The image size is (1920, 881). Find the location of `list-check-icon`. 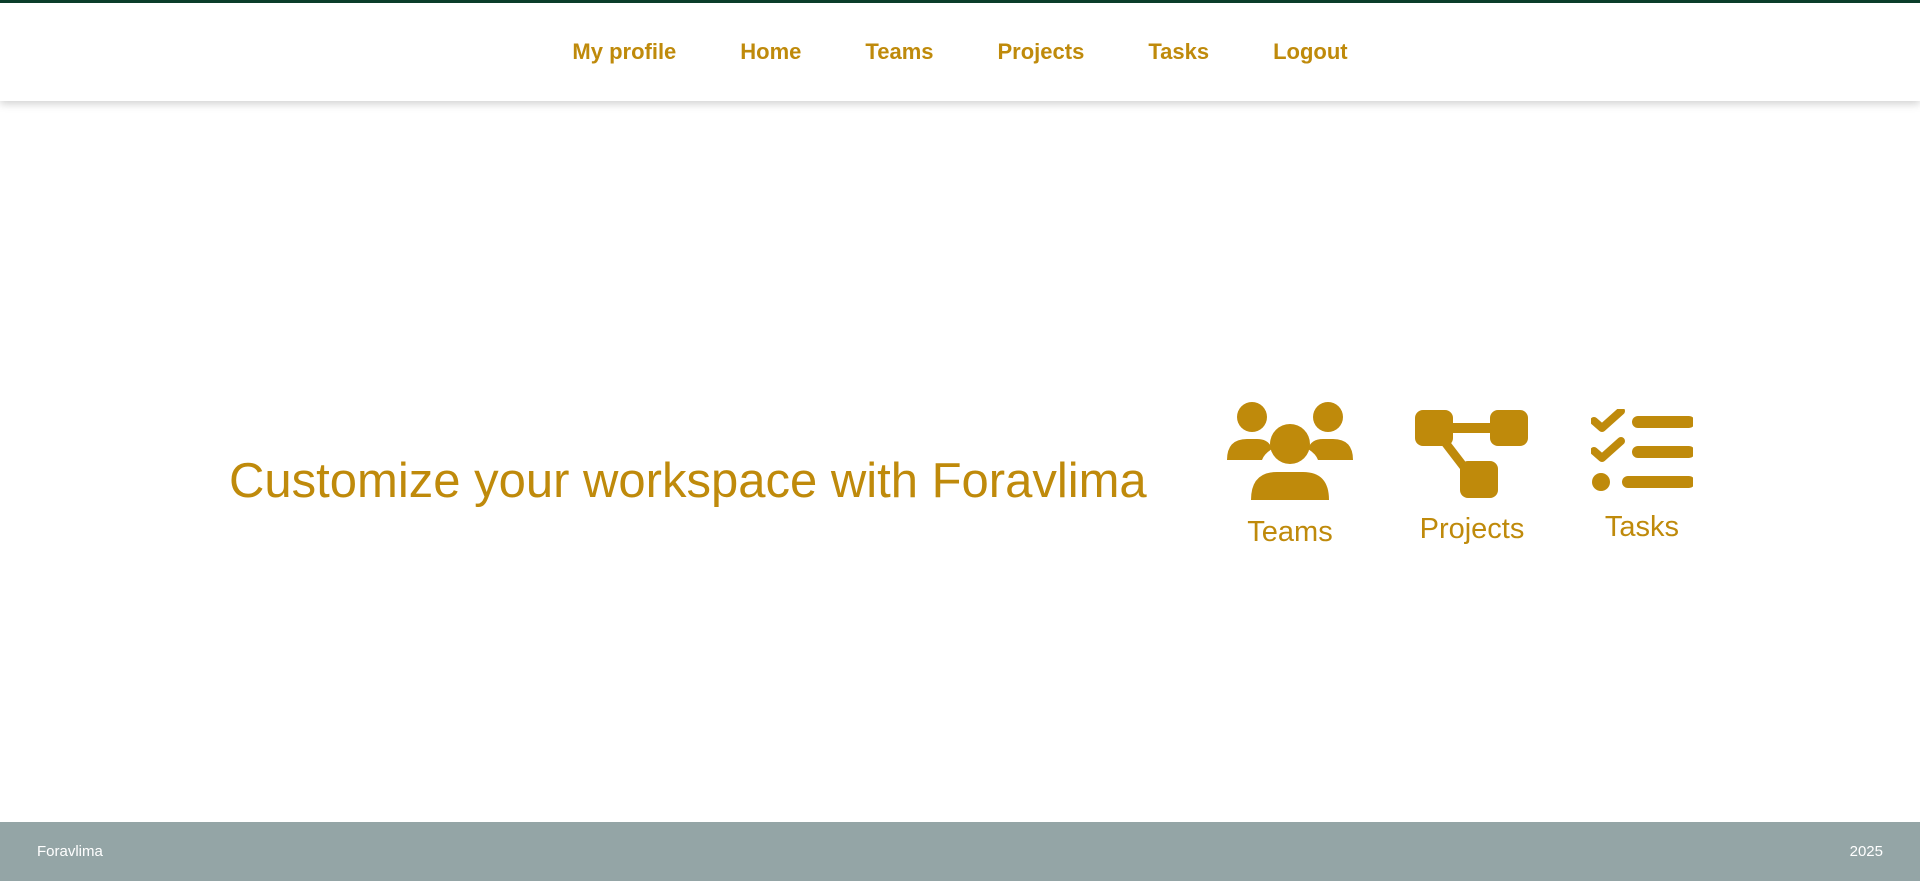

list-check-icon is located at coordinates (1642, 450).